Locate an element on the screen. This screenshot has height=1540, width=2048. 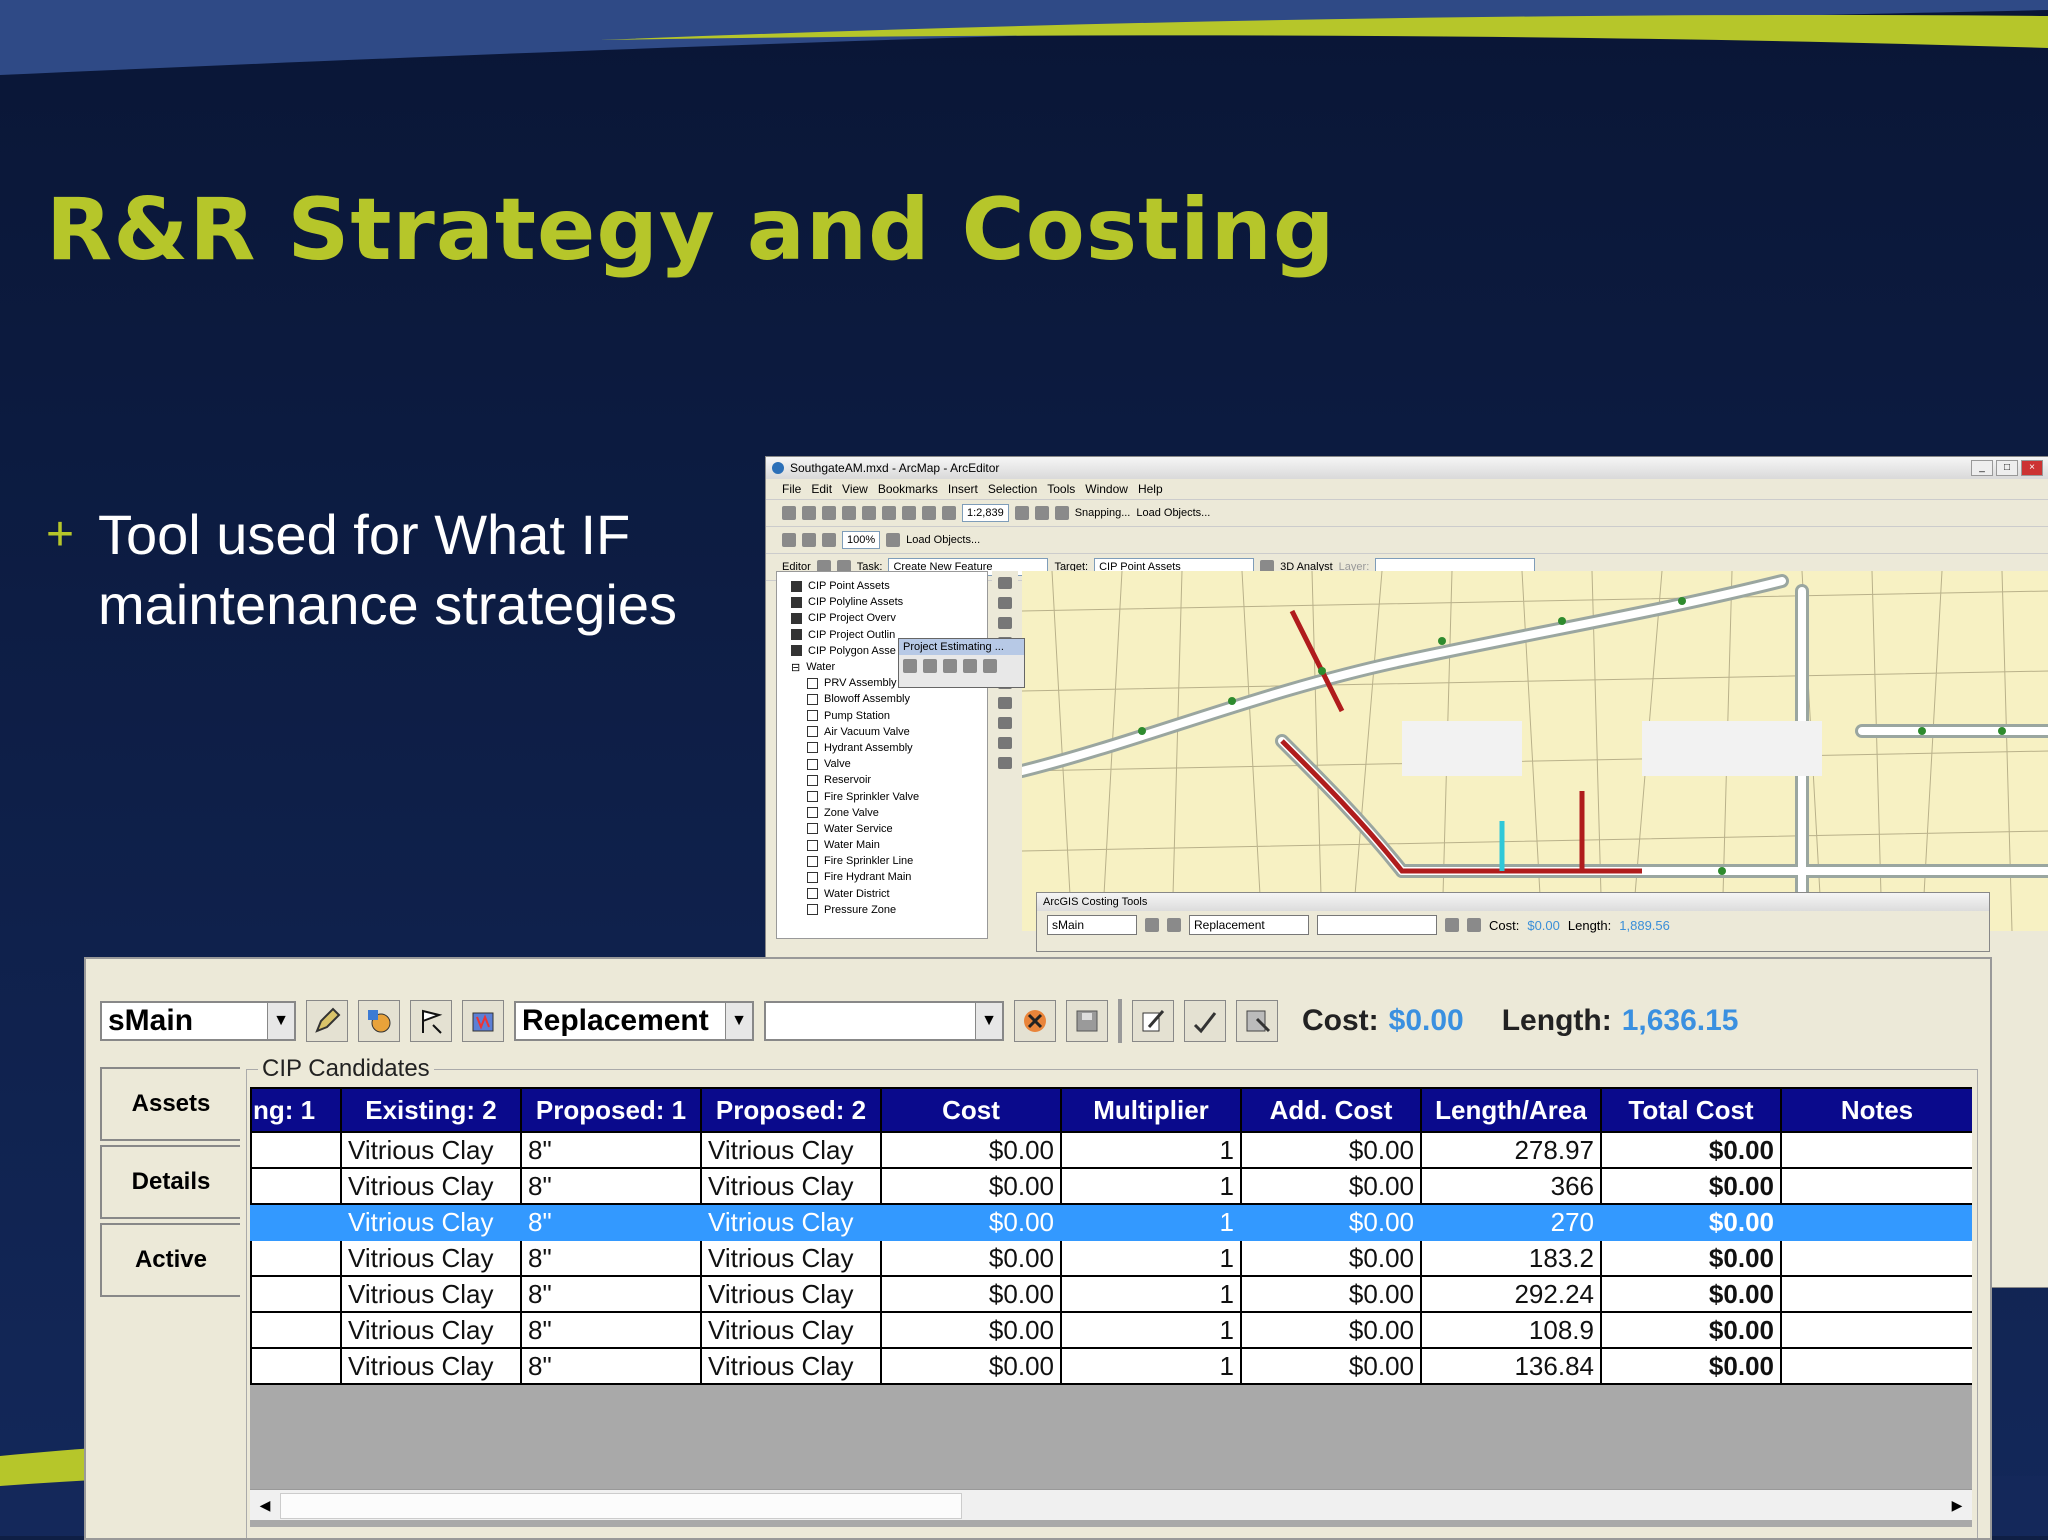
new-icon is located at coordinates (789, 513).